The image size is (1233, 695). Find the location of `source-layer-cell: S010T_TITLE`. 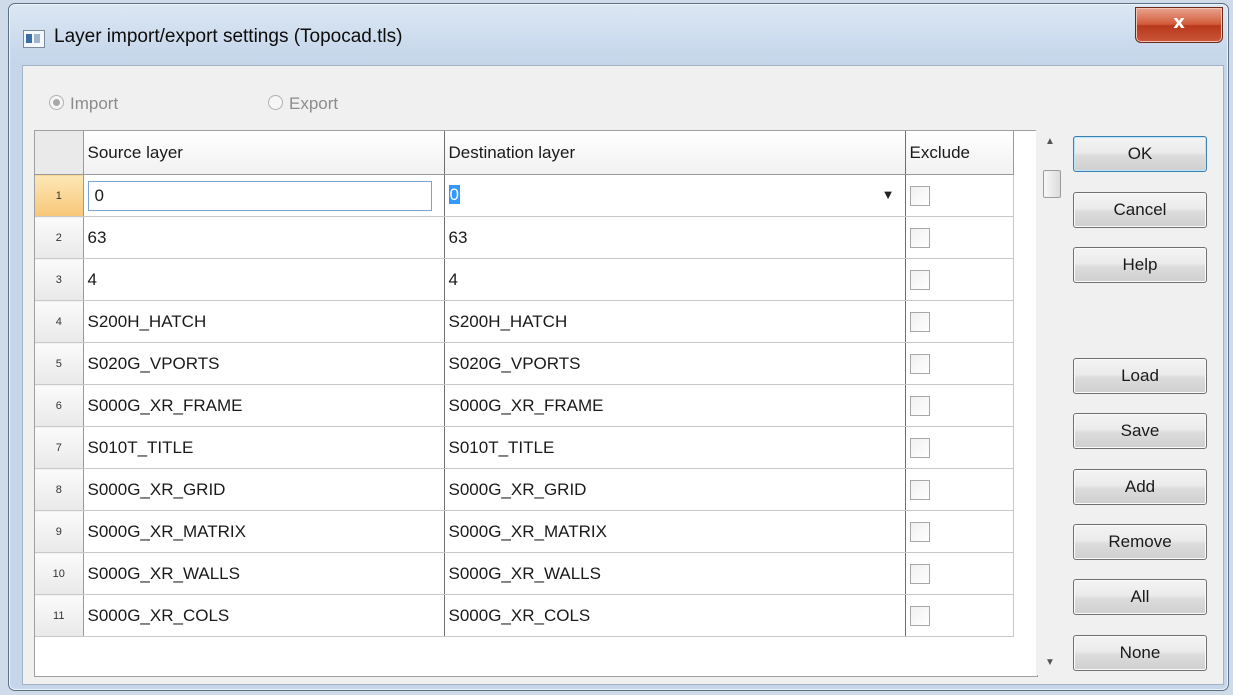

source-layer-cell: S010T_TITLE is located at coordinates (264, 447).